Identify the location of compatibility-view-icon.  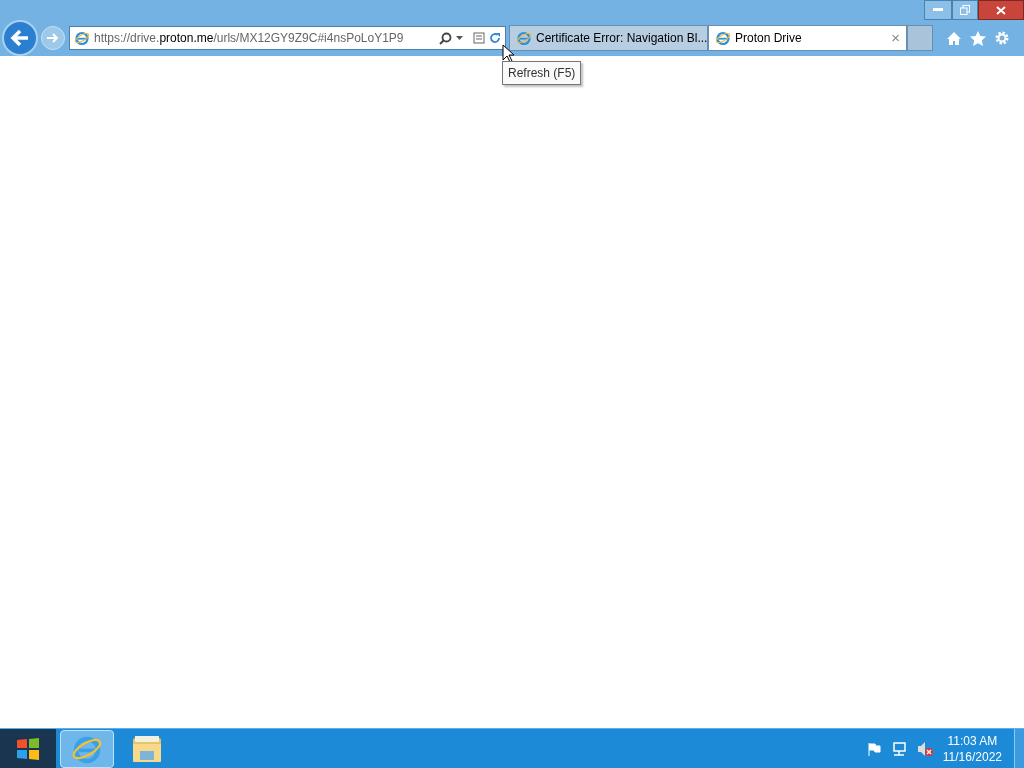
(479, 38).